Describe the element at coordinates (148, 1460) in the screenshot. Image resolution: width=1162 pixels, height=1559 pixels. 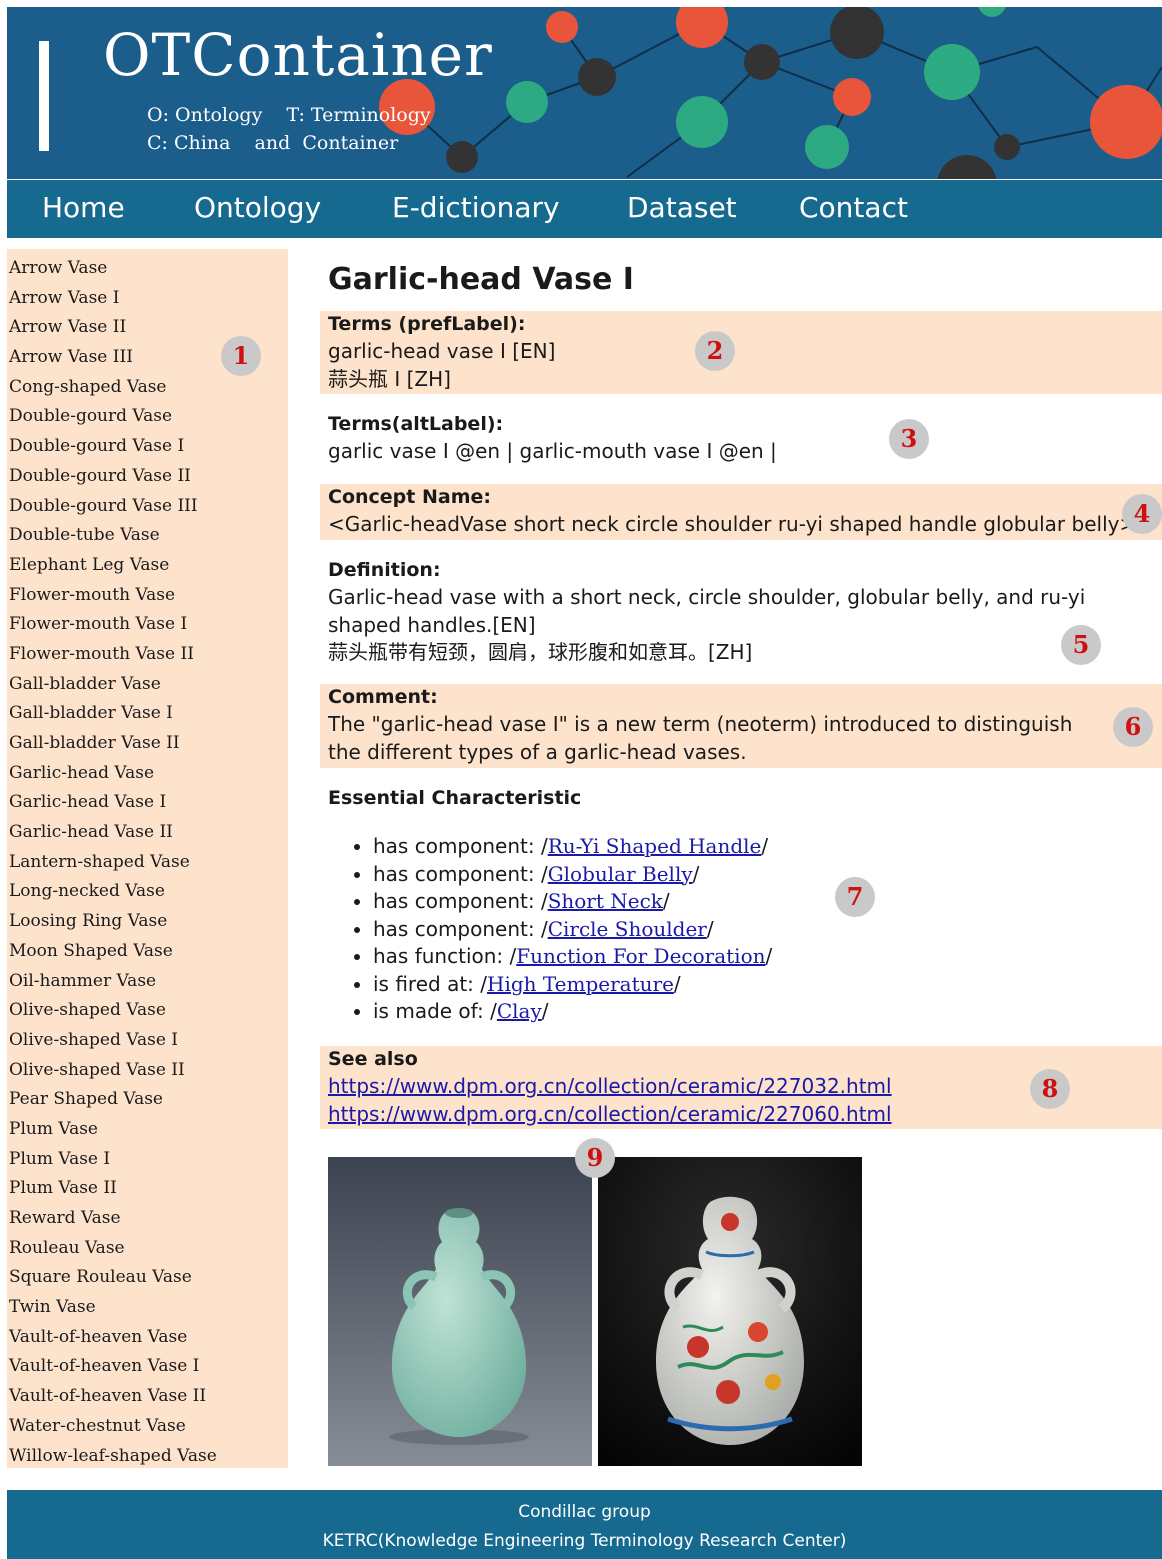
I see `sidebar-item: Willow-leaf-shaped Vase` at that location.